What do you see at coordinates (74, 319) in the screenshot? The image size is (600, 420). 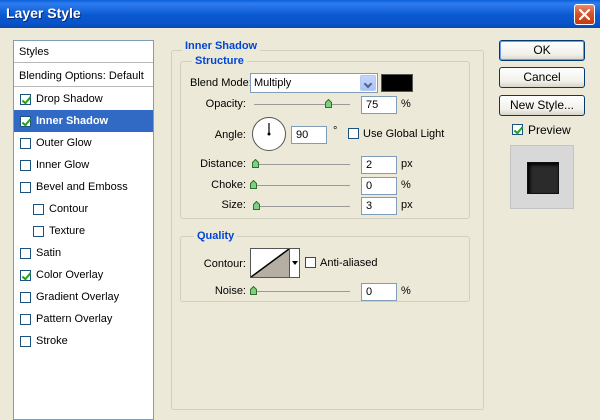 I see `style-item-label: Pattern Overlay` at bounding box center [74, 319].